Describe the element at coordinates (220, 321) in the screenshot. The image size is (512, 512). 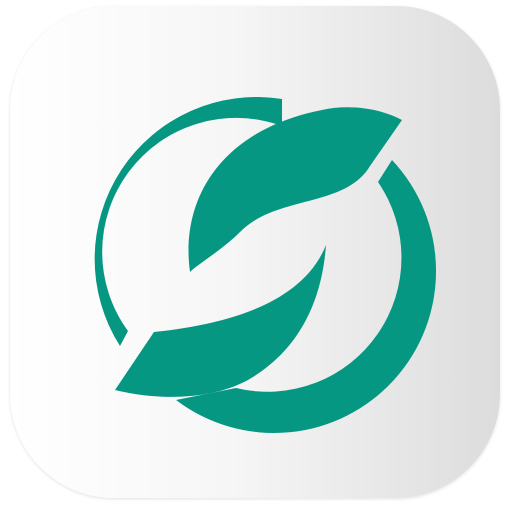
I see `leaf-lower` at that location.